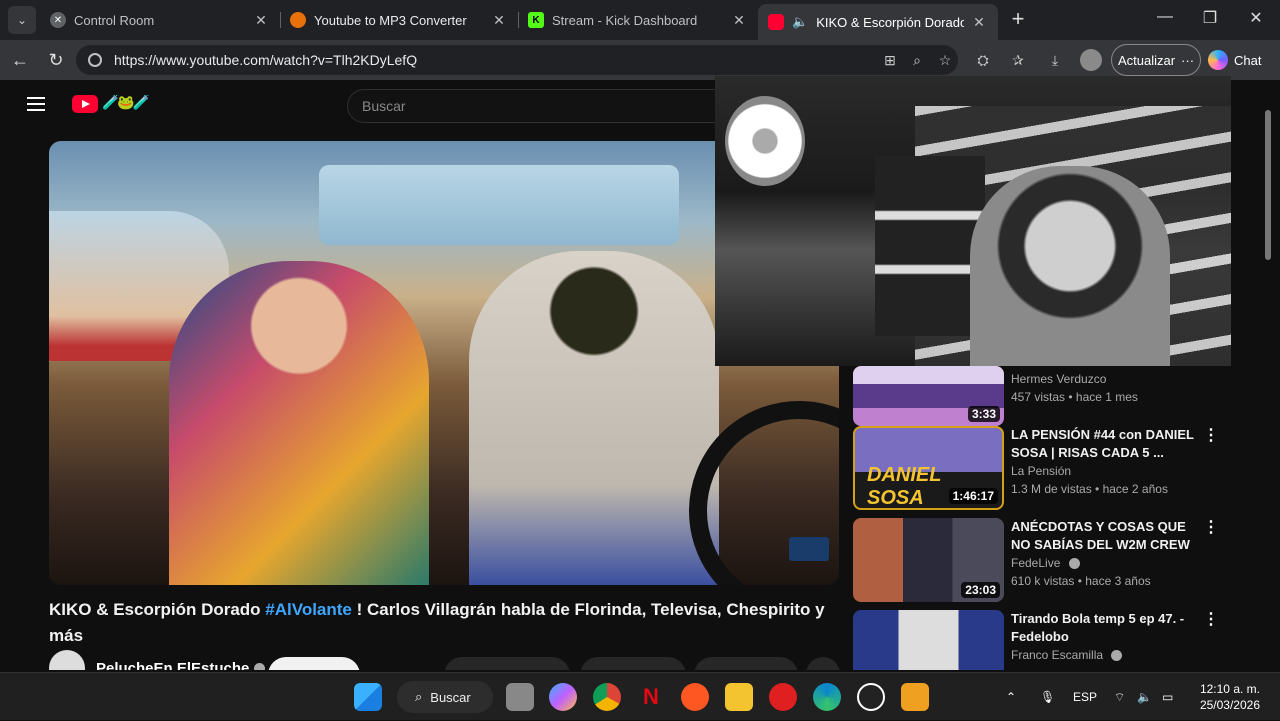  Describe the element at coordinates (67, 660) in the screenshot. I see `channel-avatar` at that location.